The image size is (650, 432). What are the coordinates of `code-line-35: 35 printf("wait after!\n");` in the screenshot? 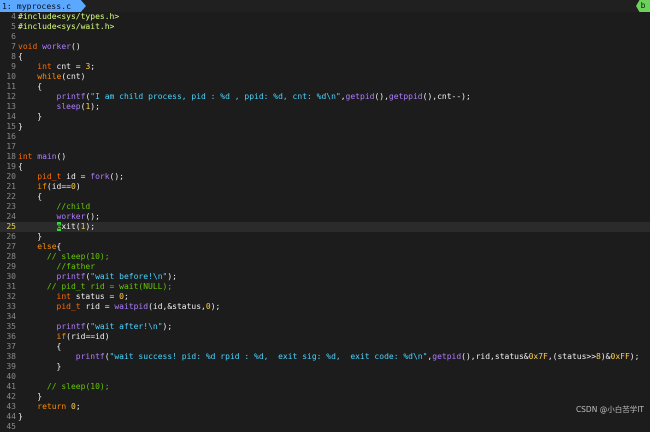 It's located at (325, 327).